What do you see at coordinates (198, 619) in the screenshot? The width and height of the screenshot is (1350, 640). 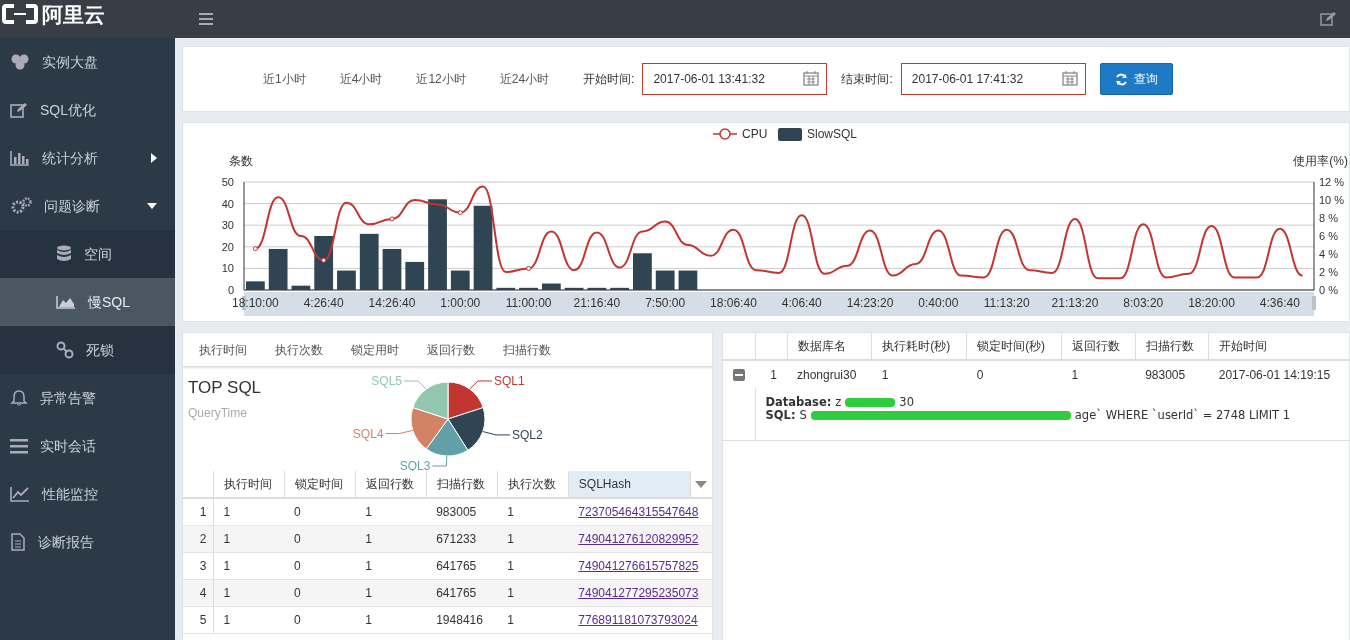 I see `row-number: 5` at bounding box center [198, 619].